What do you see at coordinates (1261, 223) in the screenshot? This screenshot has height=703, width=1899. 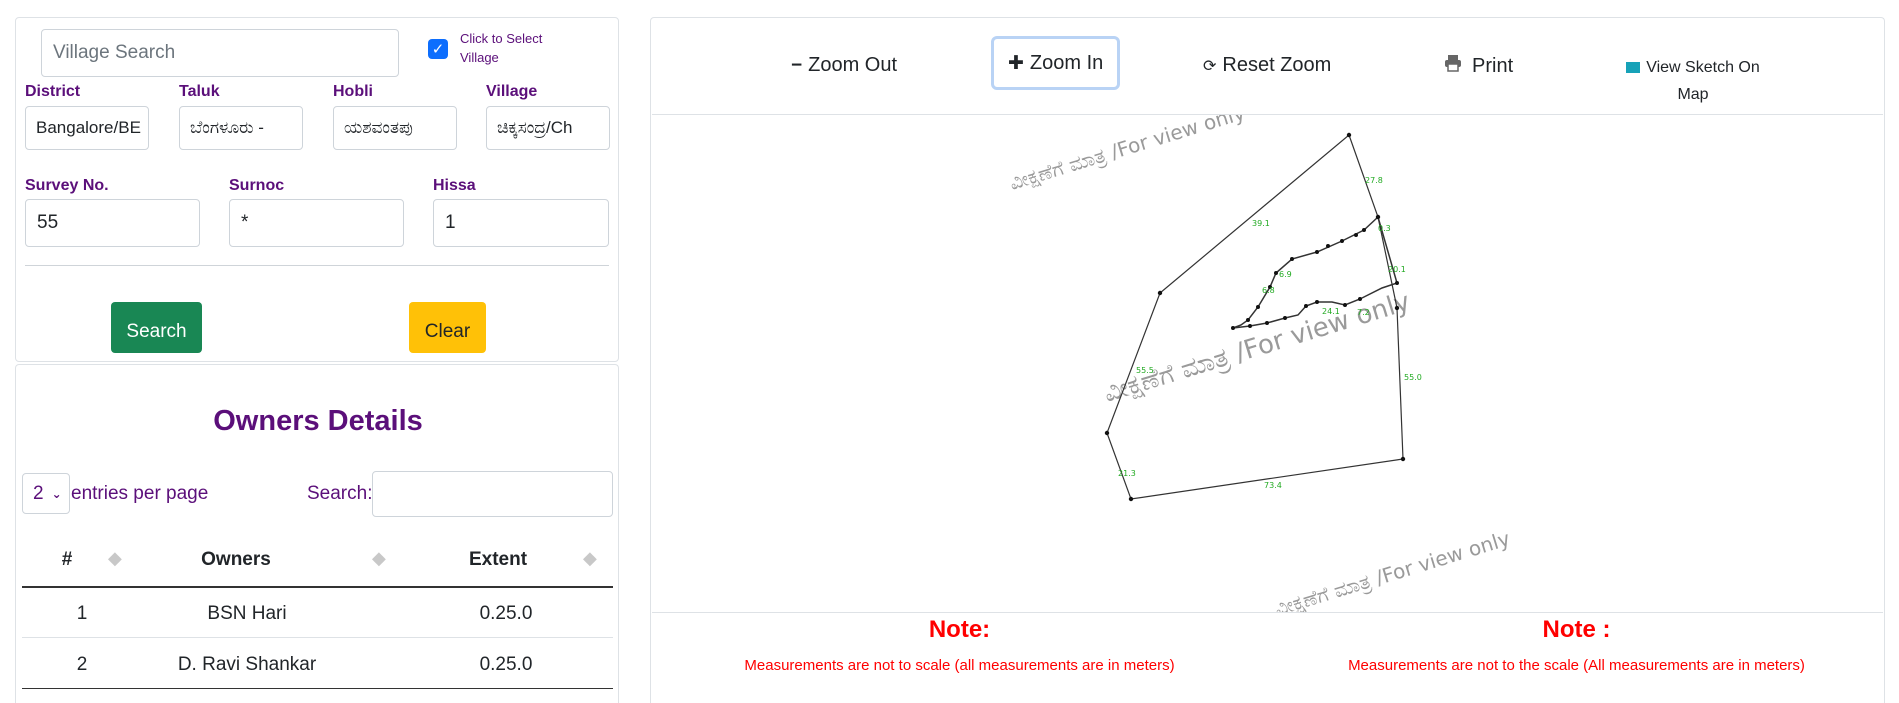 I see `measurement-label: 39.1` at bounding box center [1261, 223].